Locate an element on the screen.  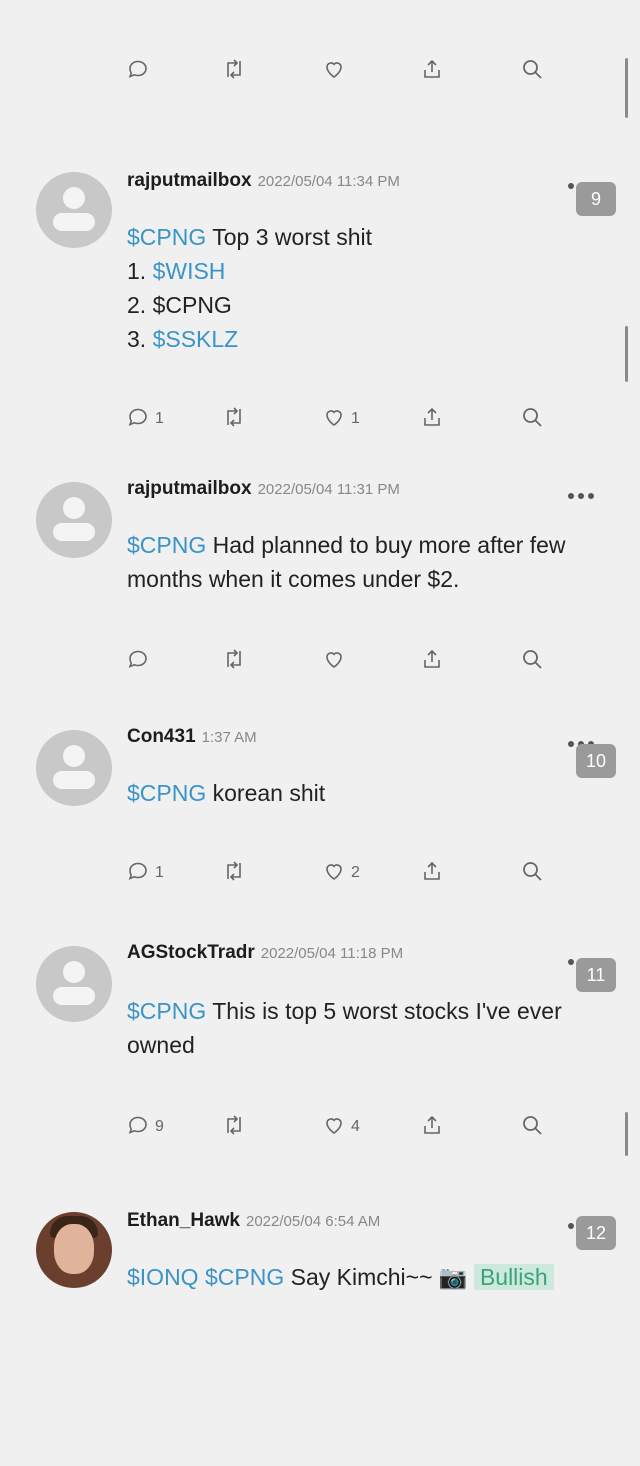
like-button: 2 is located at coordinates (341, 873).